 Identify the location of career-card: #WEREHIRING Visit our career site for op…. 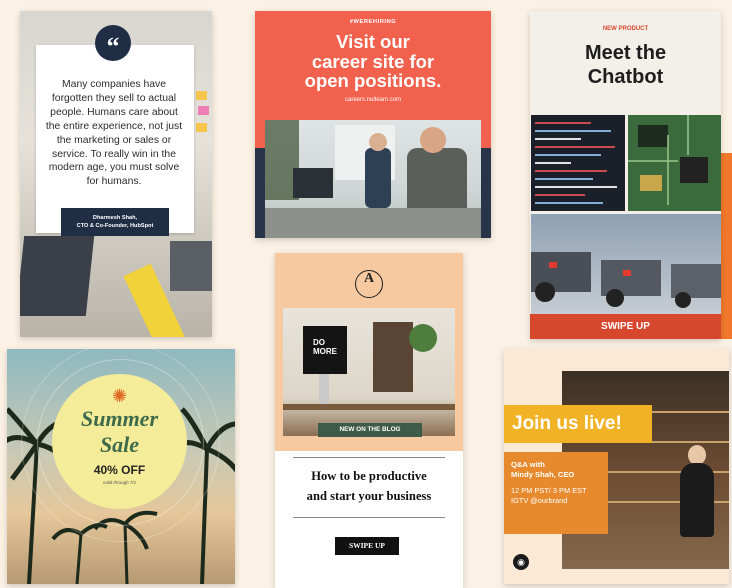
(373, 124).